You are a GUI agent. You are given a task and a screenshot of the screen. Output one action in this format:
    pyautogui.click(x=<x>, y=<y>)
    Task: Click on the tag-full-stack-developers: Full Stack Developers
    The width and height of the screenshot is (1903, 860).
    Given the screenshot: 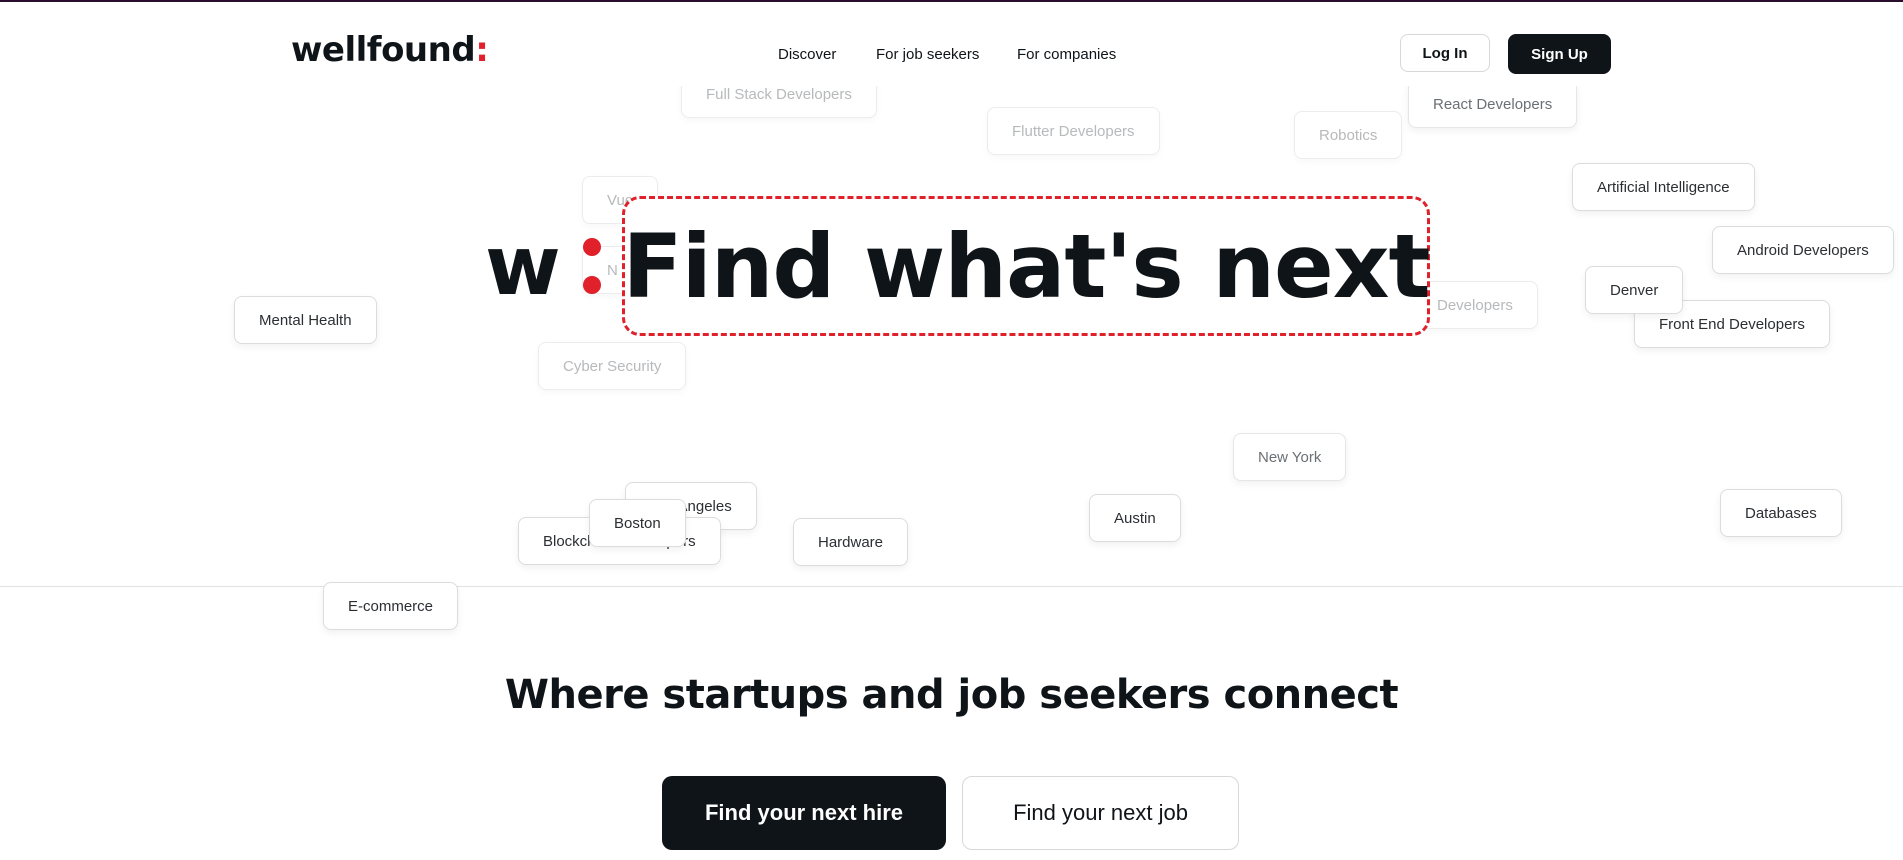 What is the action you would take?
    pyautogui.click(x=779, y=102)
    